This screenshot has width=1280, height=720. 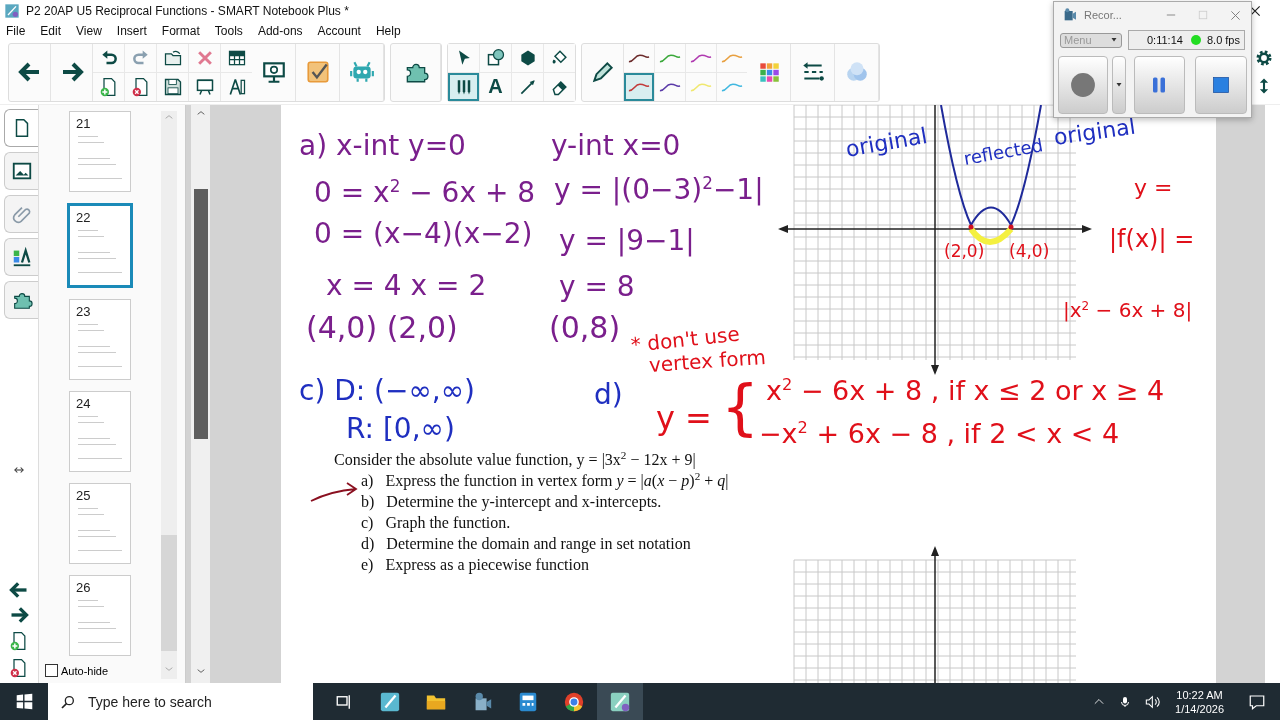 I want to click on handwritten-text: |x$^{2}$ − 6x + 8|, so click(x=1128, y=310).